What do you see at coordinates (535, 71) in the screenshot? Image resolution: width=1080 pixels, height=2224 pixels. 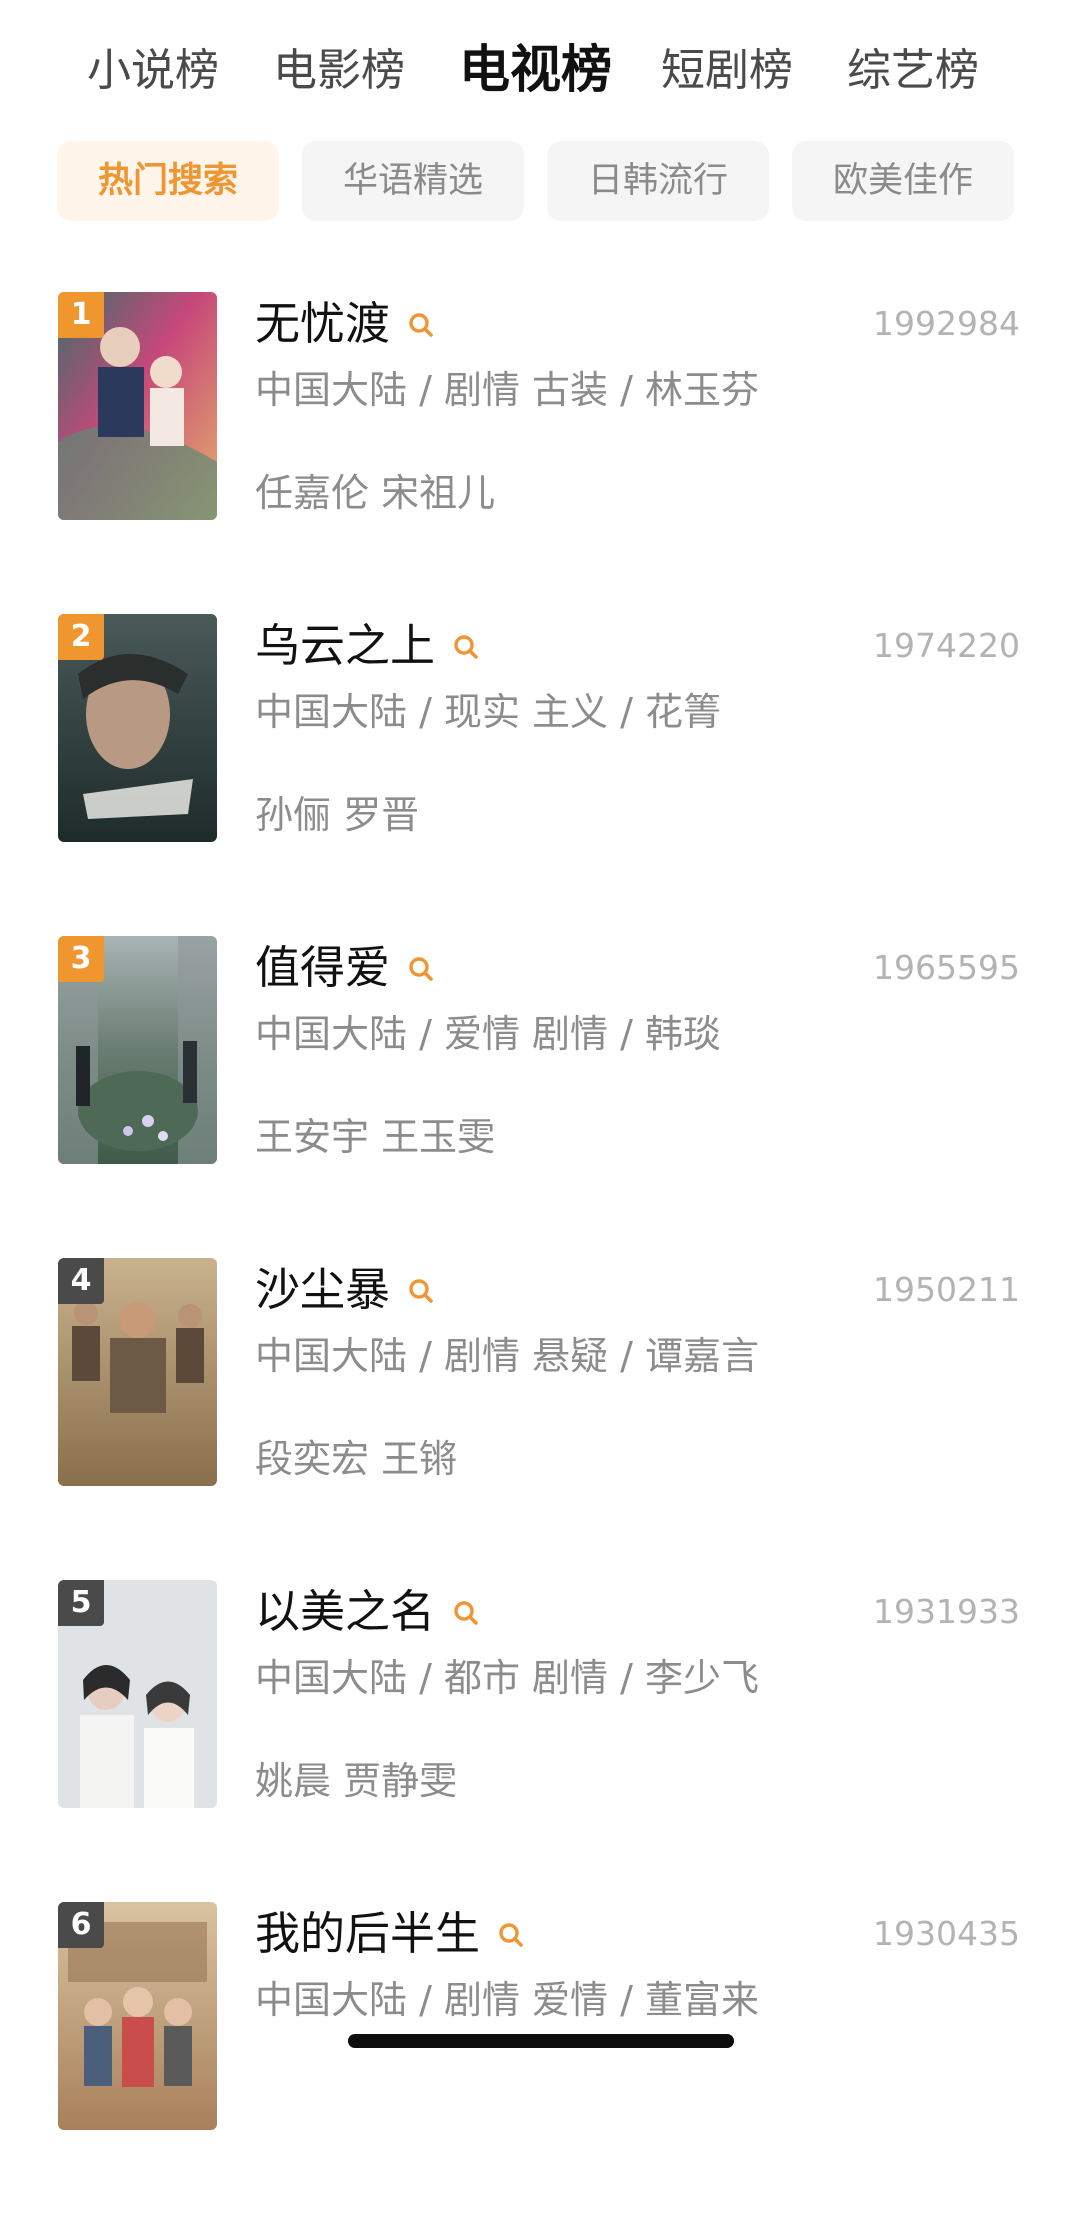 I see `tab-tv: 电视榜` at bounding box center [535, 71].